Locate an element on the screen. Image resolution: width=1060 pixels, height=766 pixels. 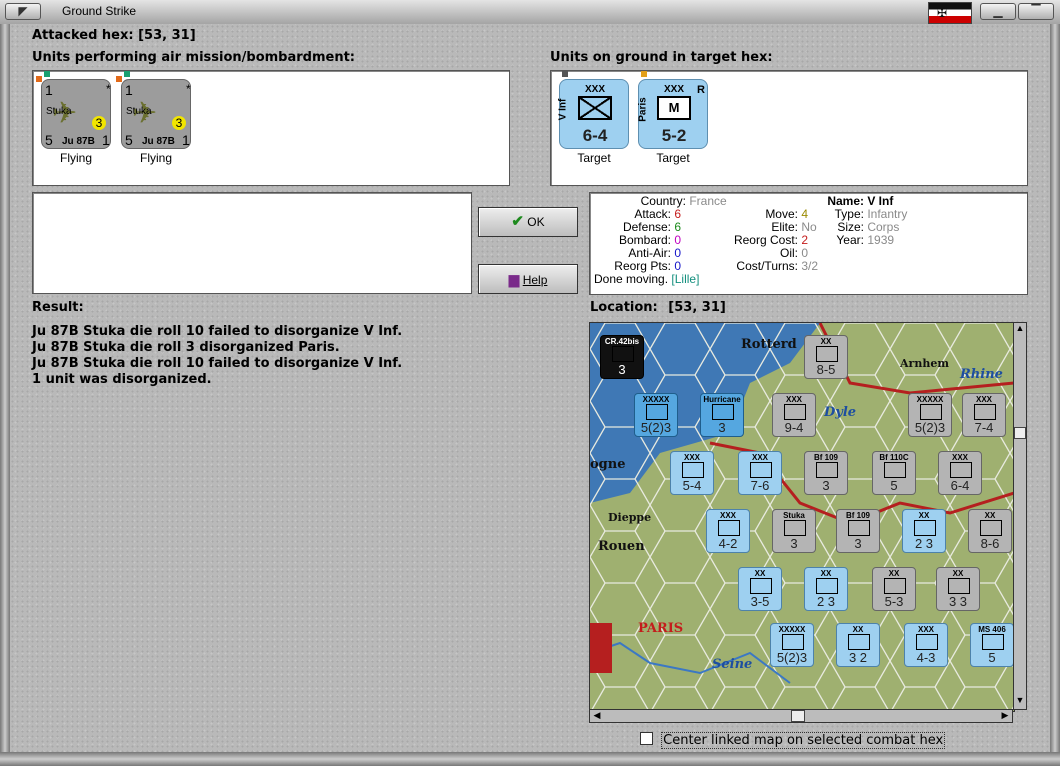
result-line: 1 unit was disorganized. is located at coordinates (122, 379).